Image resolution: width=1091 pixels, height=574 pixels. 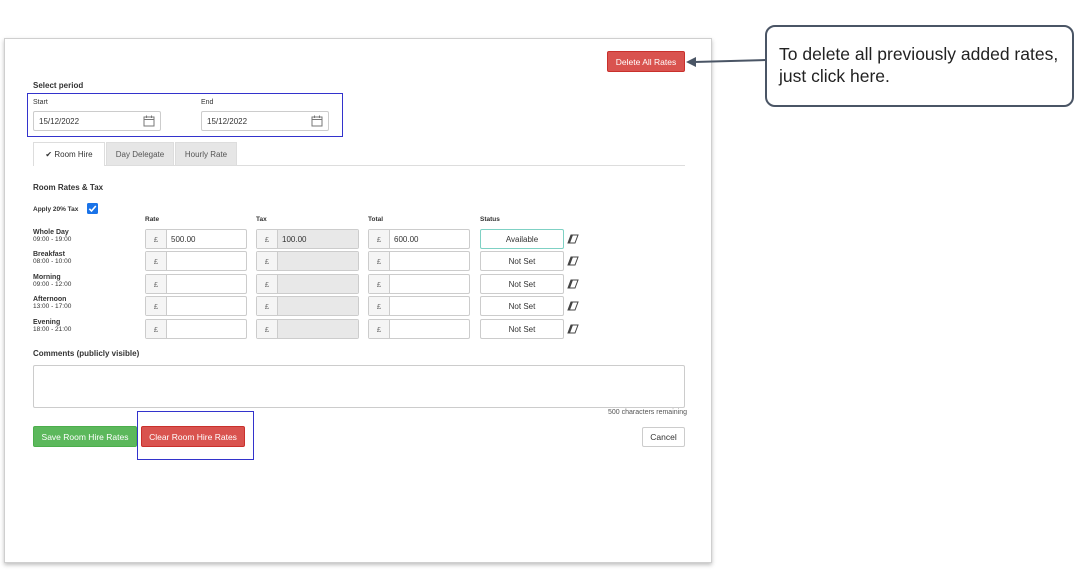 What do you see at coordinates (726, 62) in the screenshot?
I see `callout-arrow-icon` at bounding box center [726, 62].